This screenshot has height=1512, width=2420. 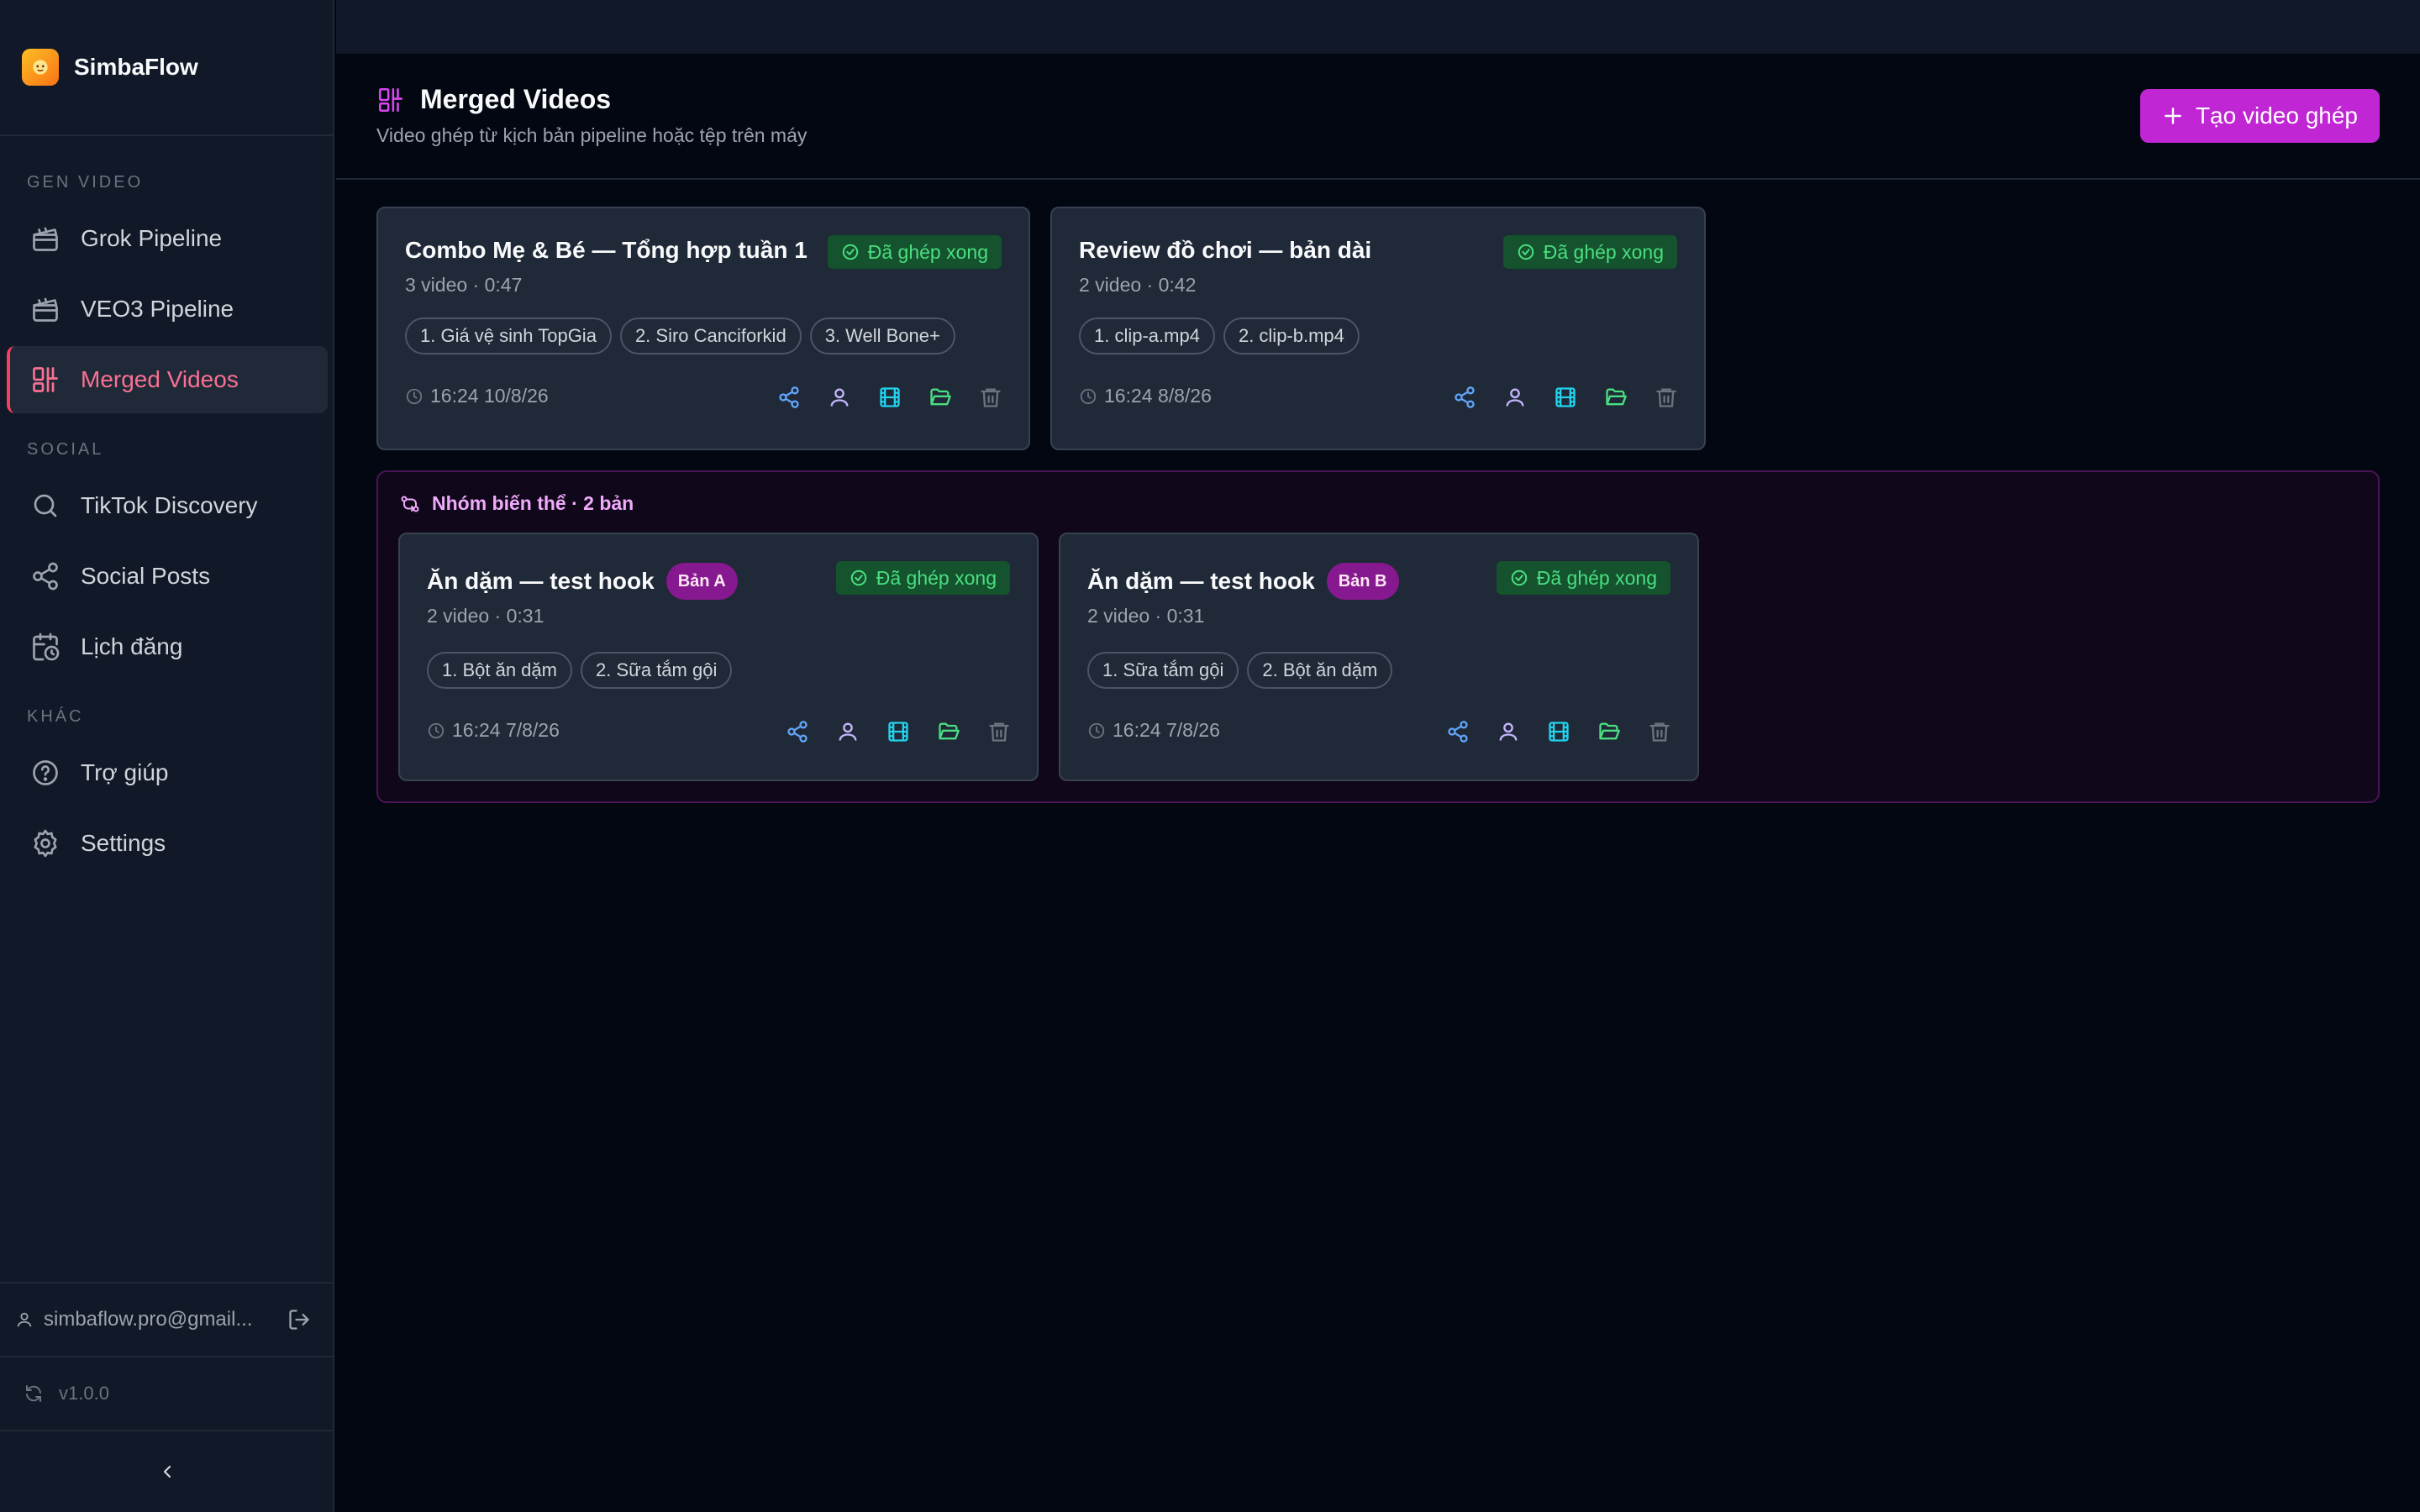 What do you see at coordinates (2173, 116) in the screenshot?
I see `plus-icon` at bounding box center [2173, 116].